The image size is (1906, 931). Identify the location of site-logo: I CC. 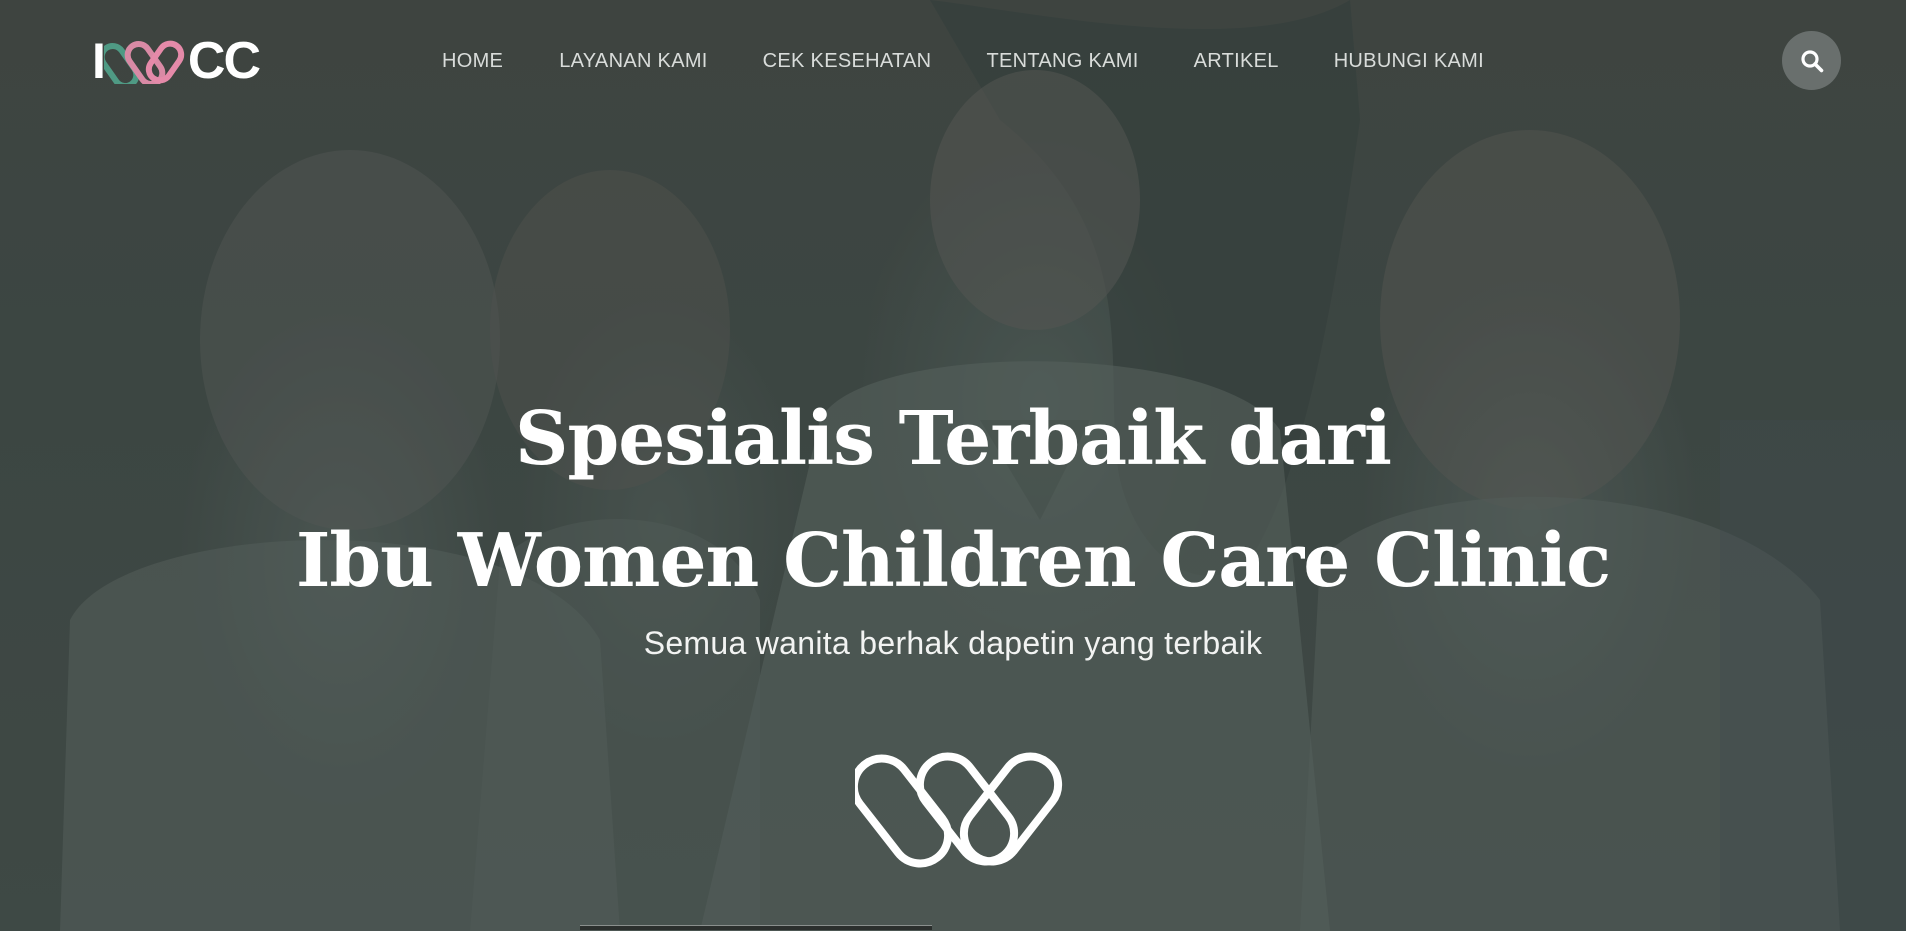
(179, 61).